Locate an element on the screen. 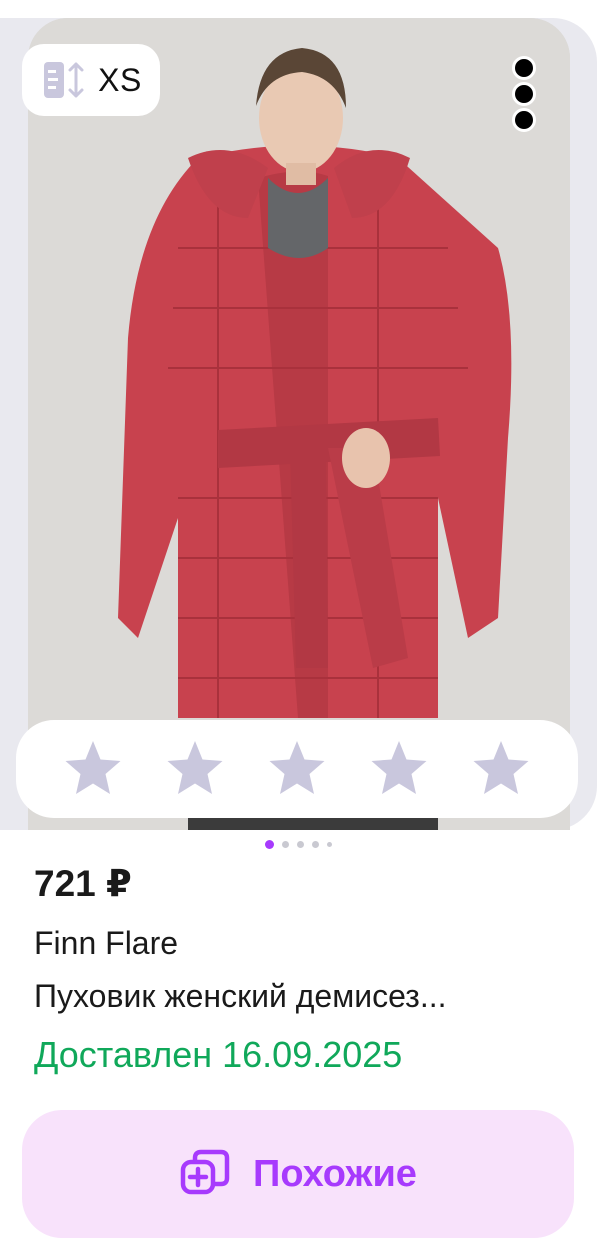 Image resolution: width=597 pixels, height=1256 pixels. gallery-dots is located at coordinates (298, 844).